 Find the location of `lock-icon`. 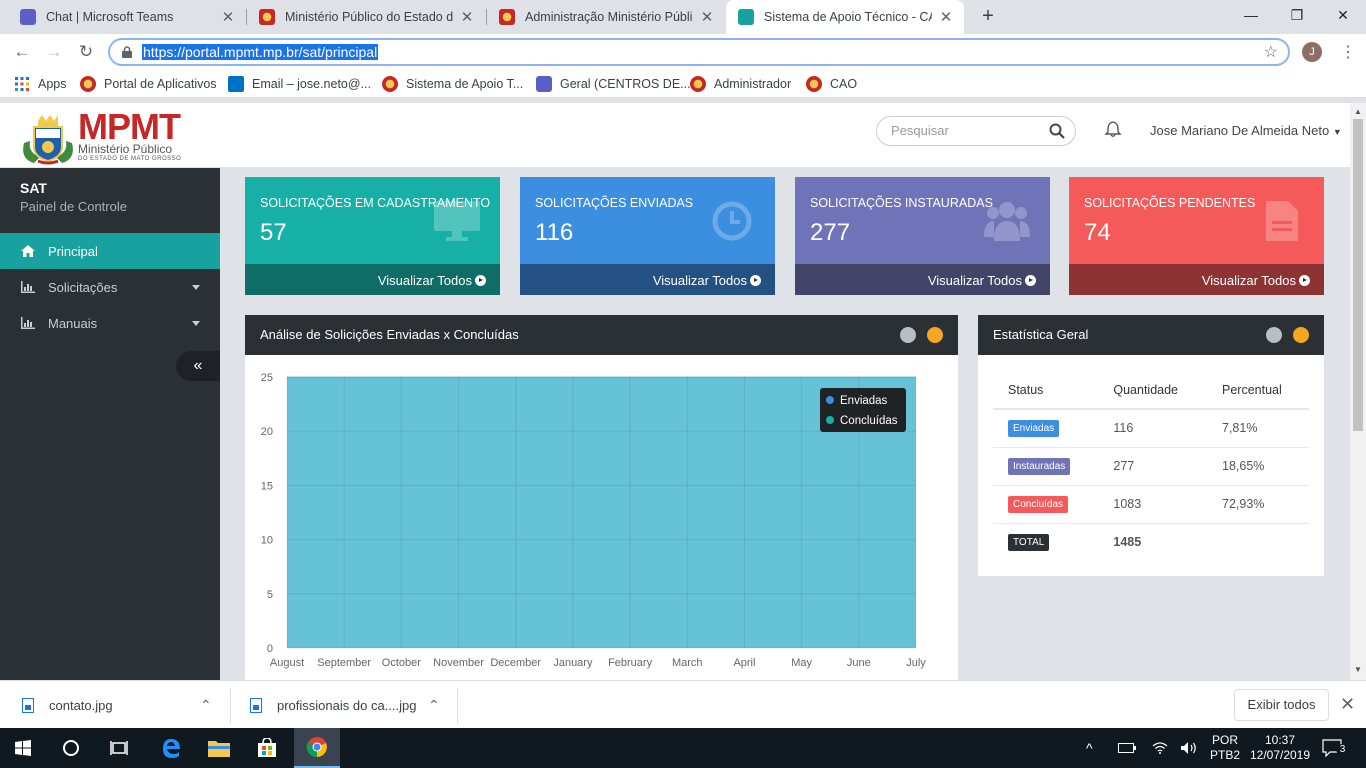

lock-icon is located at coordinates (127, 52).